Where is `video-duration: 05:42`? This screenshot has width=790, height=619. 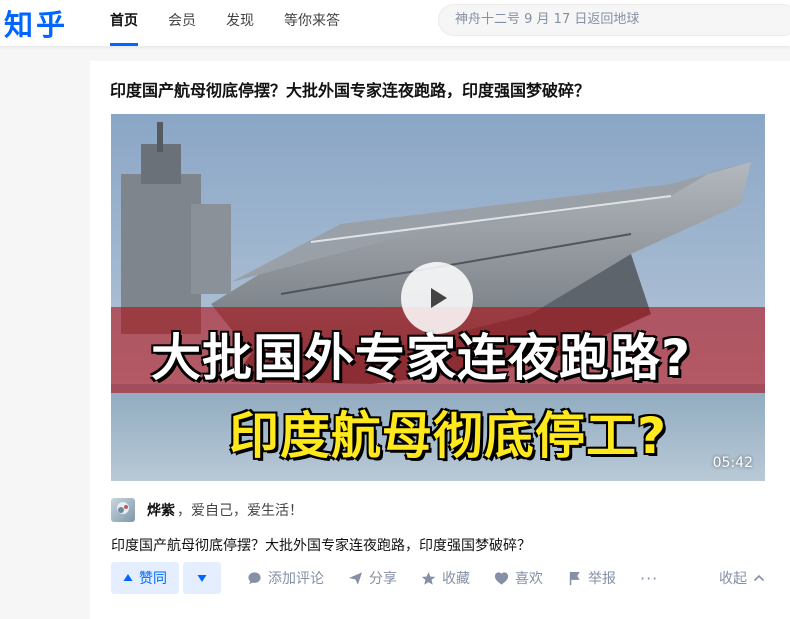
video-duration: 05:42 is located at coordinates (732, 463).